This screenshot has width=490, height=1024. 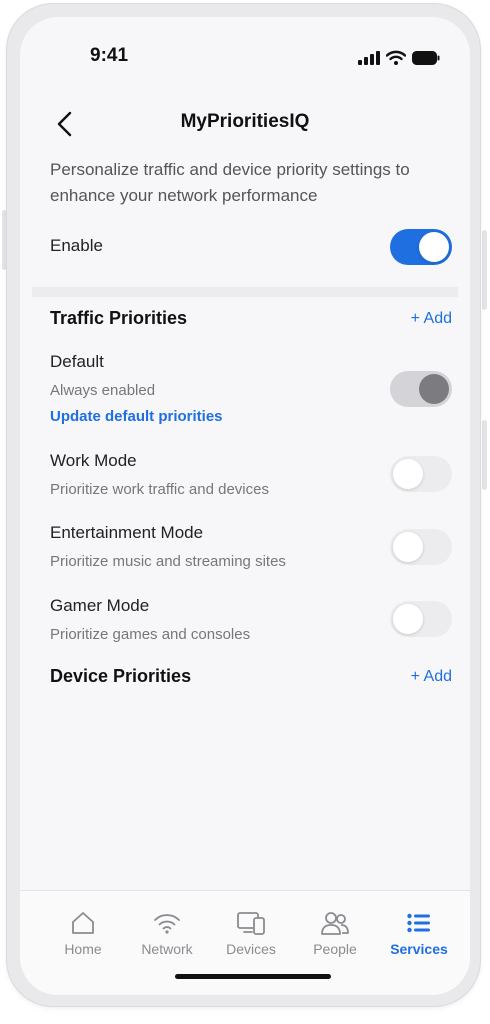 What do you see at coordinates (245, 57) in the screenshot?
I see `status-bar: 9:41` at bounding box center [245, 57].